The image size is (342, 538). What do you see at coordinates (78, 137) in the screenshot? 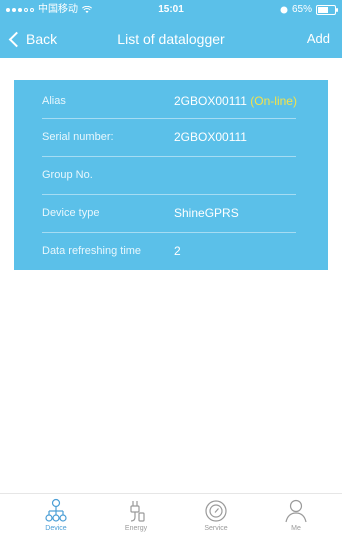
I see `serial-label: Serial number:` at bounding box center [78, 137].